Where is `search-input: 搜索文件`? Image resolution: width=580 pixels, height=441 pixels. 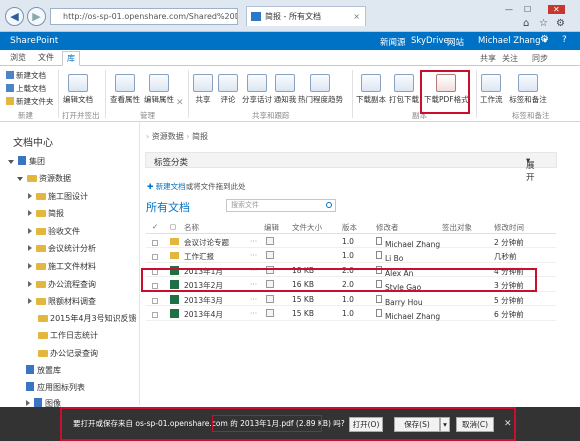
search-input: 搜索文件 is located at coordinates (281, 205).